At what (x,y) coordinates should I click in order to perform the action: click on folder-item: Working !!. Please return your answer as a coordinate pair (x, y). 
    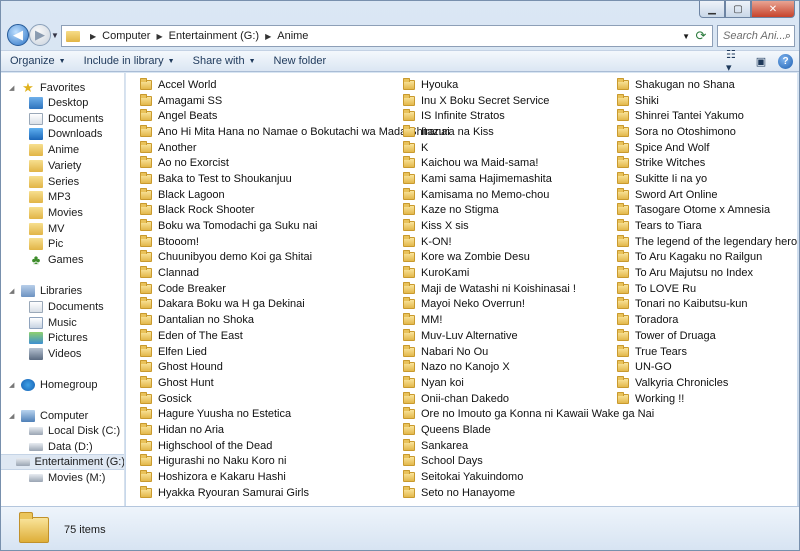
    Looking at the image, I should click on (707, 399).